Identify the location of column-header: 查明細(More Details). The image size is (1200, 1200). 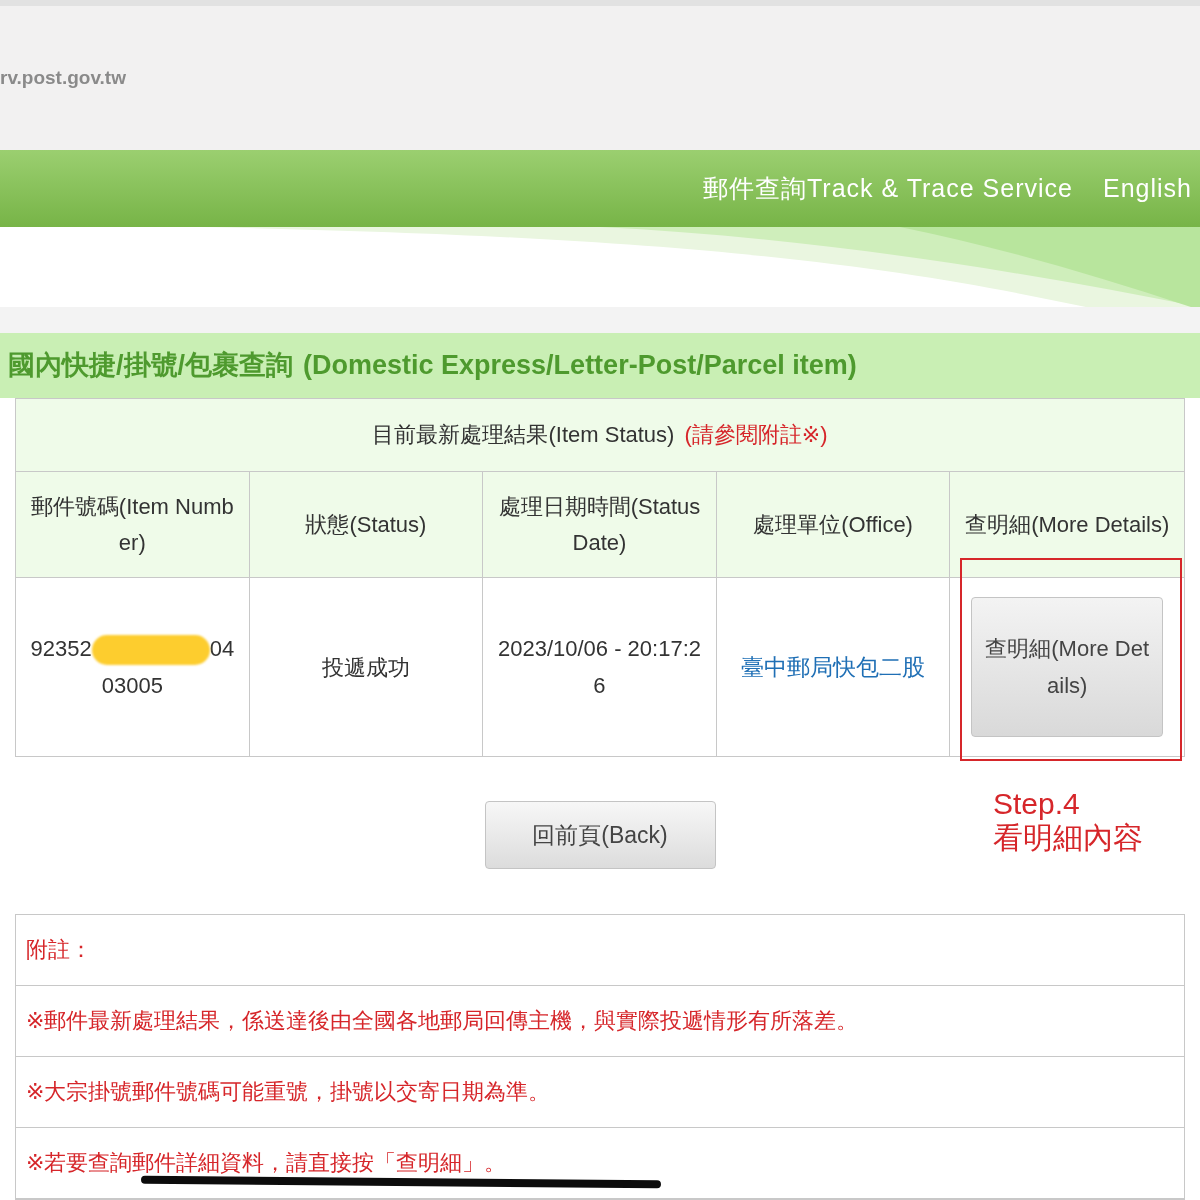
(1067, 525).